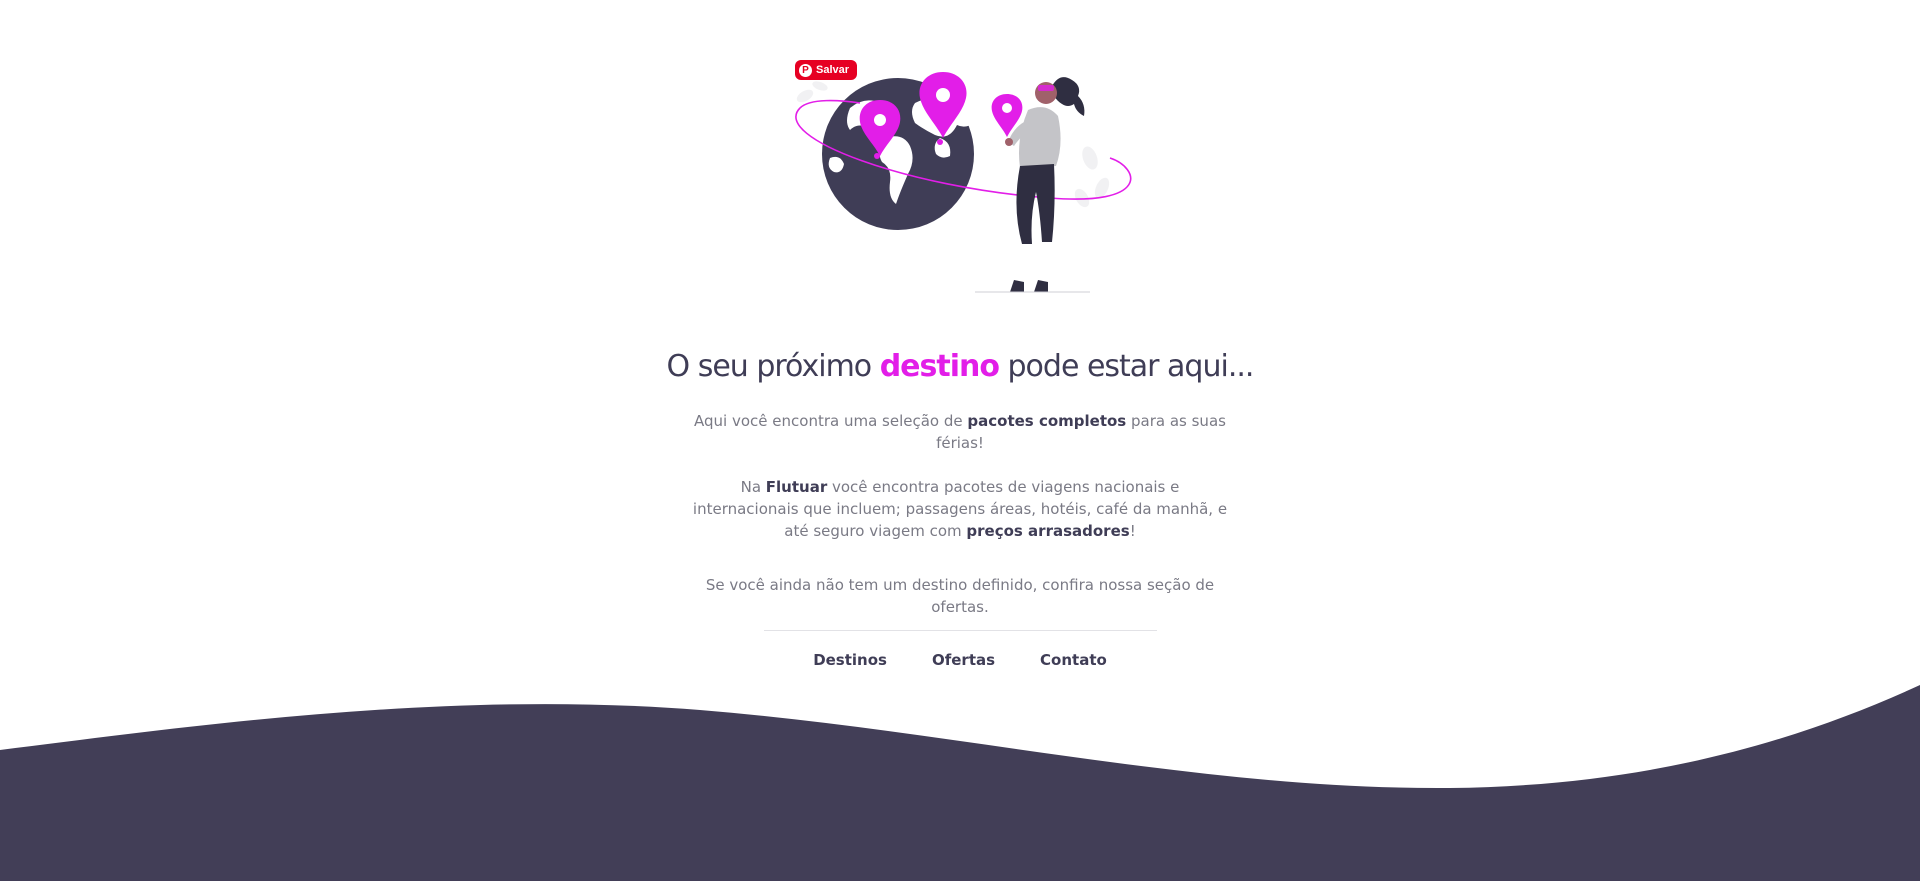  Describe the element at coordinates (963, 182) in the screenshot. I see `hero-illustration` at that location.